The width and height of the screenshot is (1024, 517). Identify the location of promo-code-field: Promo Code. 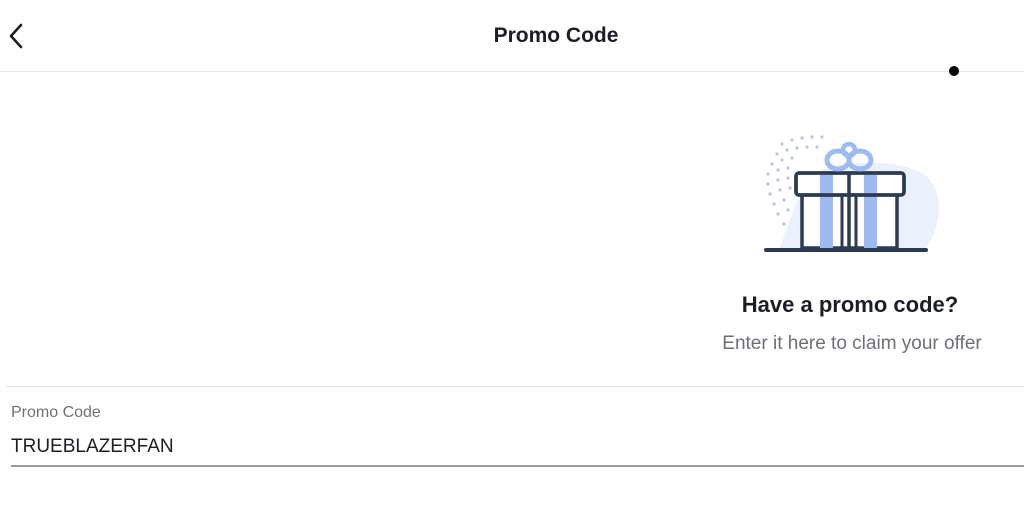
(517, 436).